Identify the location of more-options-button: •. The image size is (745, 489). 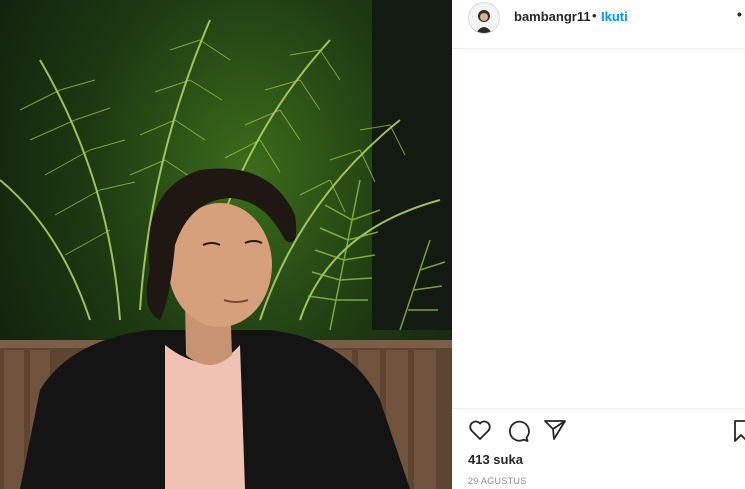
(739, 14).